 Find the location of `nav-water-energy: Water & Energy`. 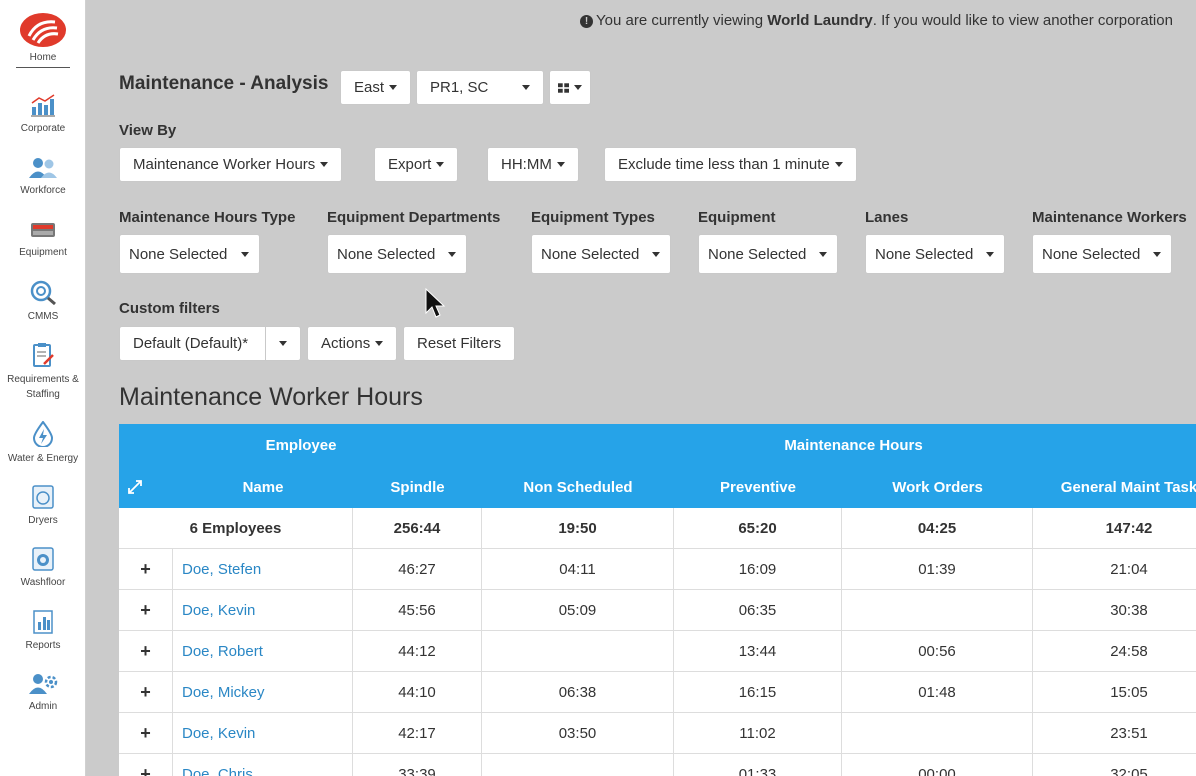

nav-water-energy: Water & Energy is located at coordinates (43, 443).